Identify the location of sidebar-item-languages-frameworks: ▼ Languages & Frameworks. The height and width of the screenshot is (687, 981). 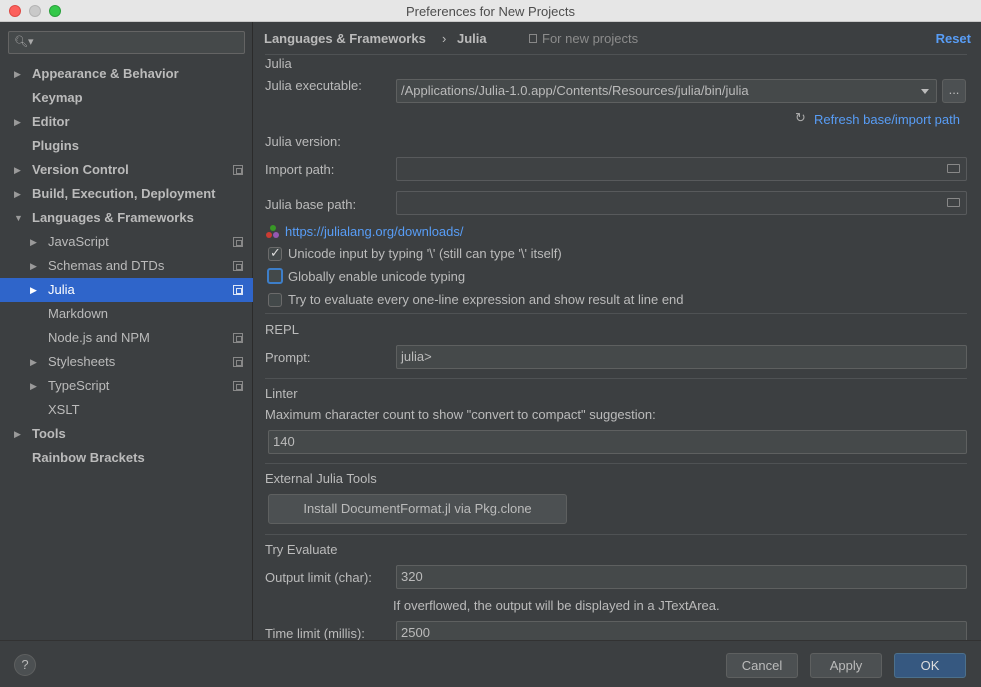
(126, 218).